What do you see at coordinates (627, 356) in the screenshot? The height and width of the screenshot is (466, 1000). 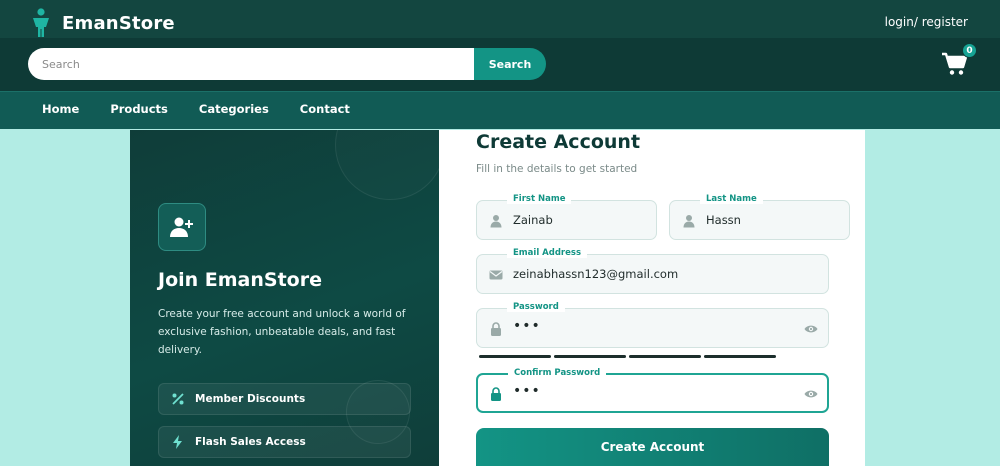 I see `password-strength-meter` at bounding box center [627, 356].